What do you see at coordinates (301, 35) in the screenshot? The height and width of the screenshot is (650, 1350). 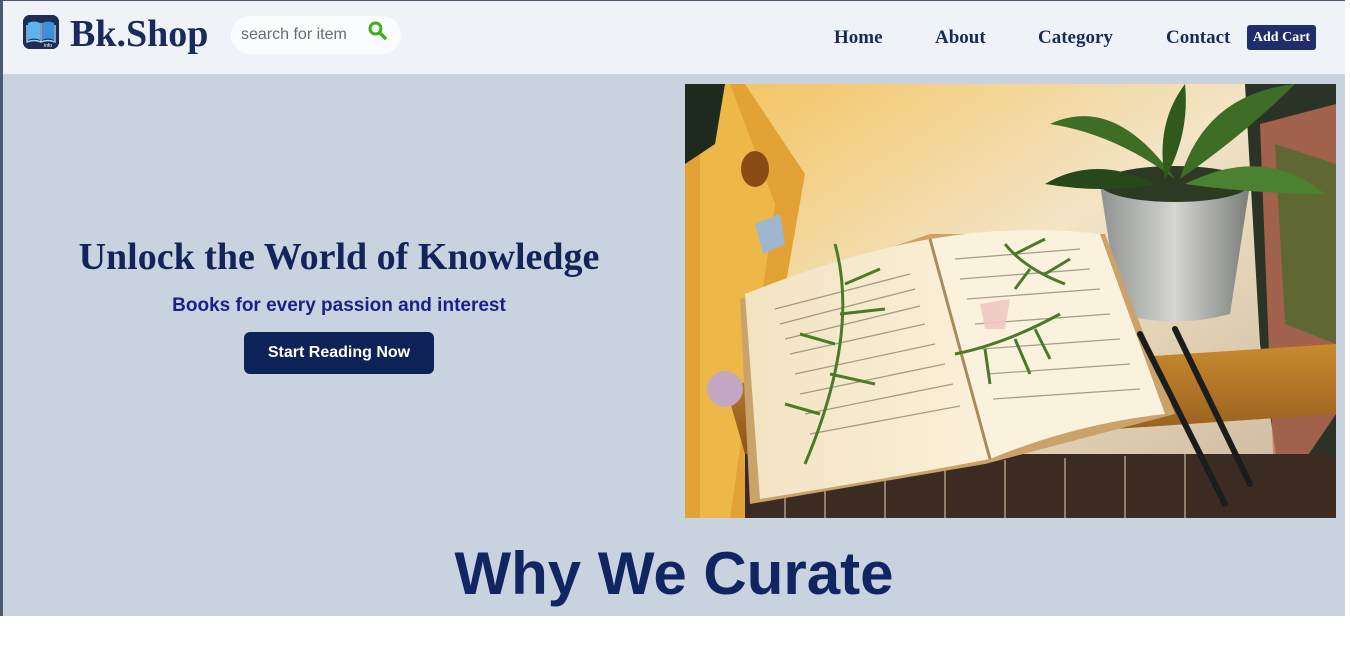 I see `search-input` at bounding box center [301, 35].